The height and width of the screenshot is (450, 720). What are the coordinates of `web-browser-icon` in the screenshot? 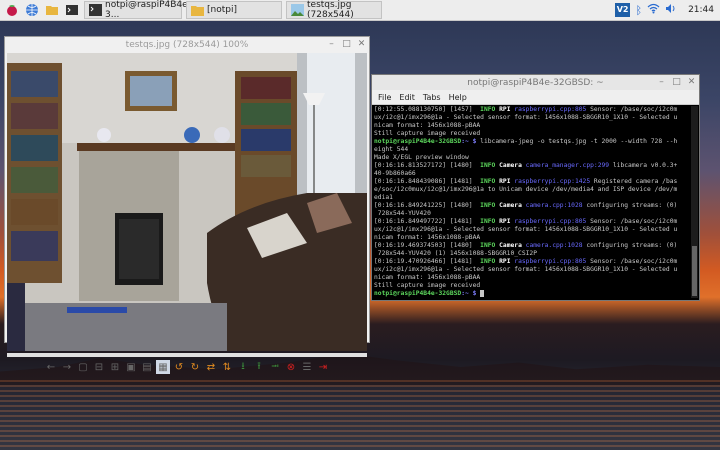 It's located at (32, 10).